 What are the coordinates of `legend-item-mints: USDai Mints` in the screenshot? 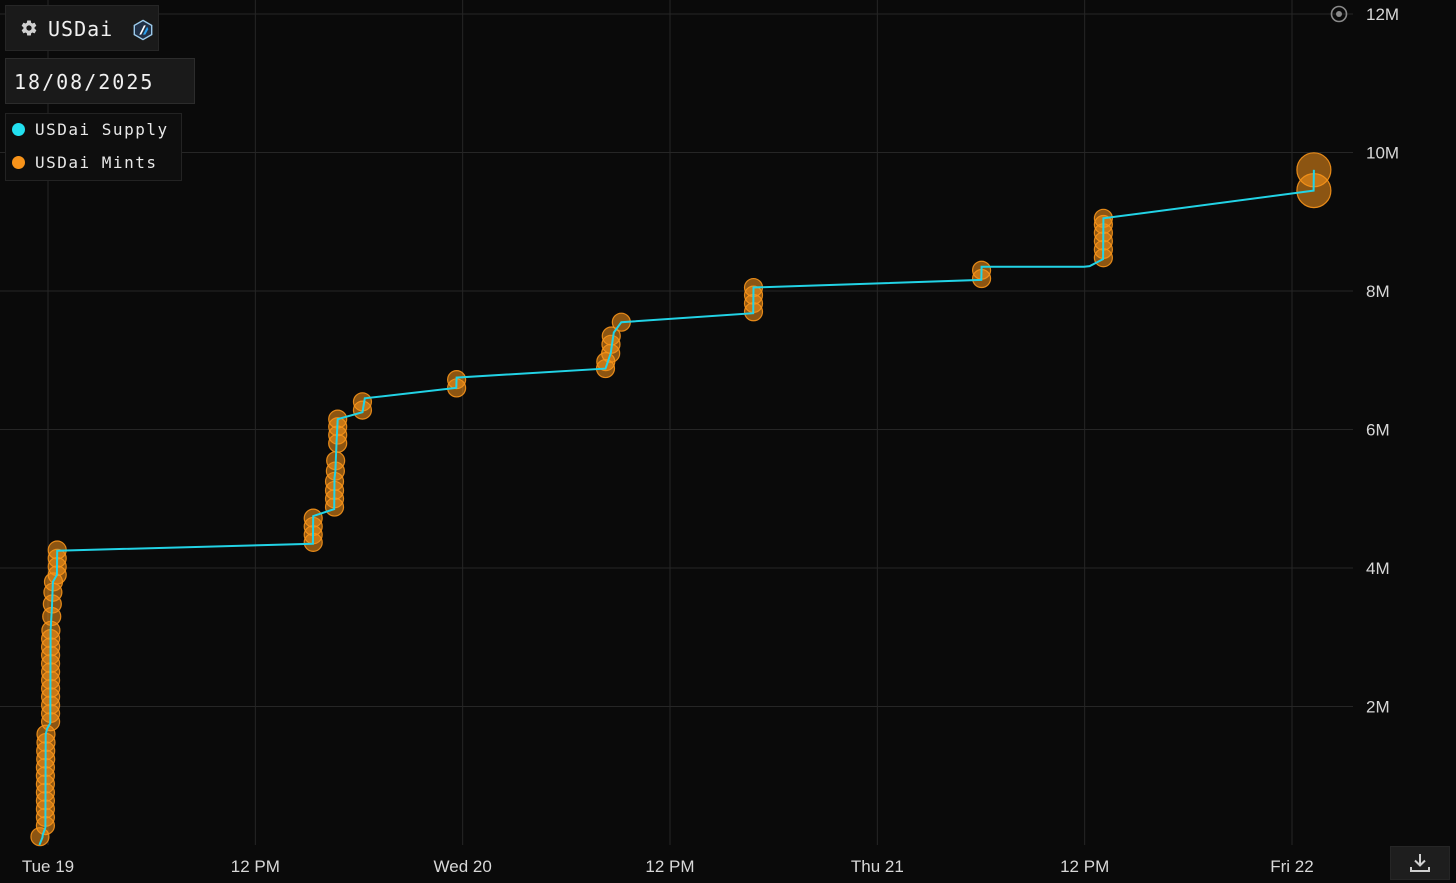 It's located at (84, 162).